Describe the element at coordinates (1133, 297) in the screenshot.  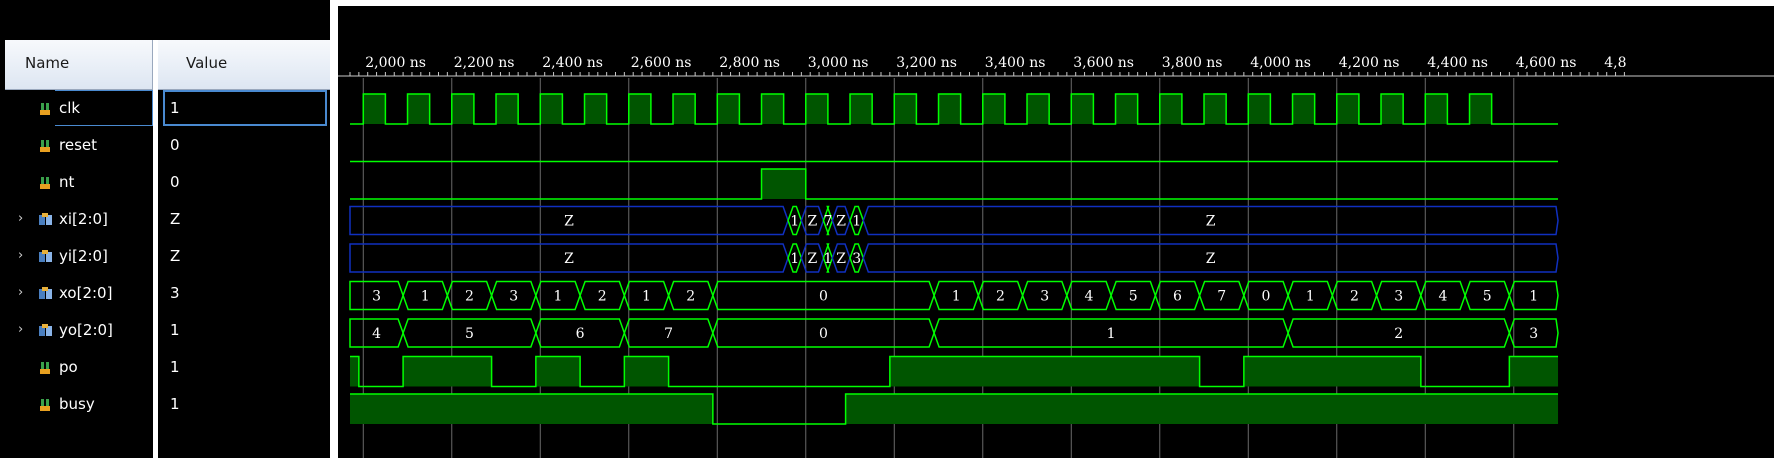
I see `xo-bus-value-label: 5` at that location.